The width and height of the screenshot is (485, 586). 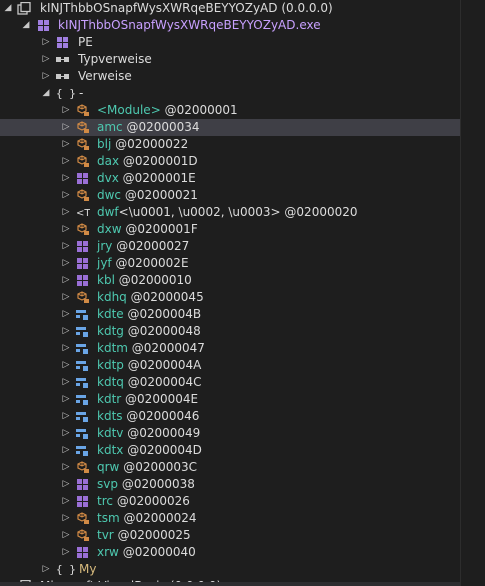 What do you see at coordinates (230, 484) in the screenshot?
I see `tree-node-type: ▷ svp @02000038` at bounding box center [230, 484].